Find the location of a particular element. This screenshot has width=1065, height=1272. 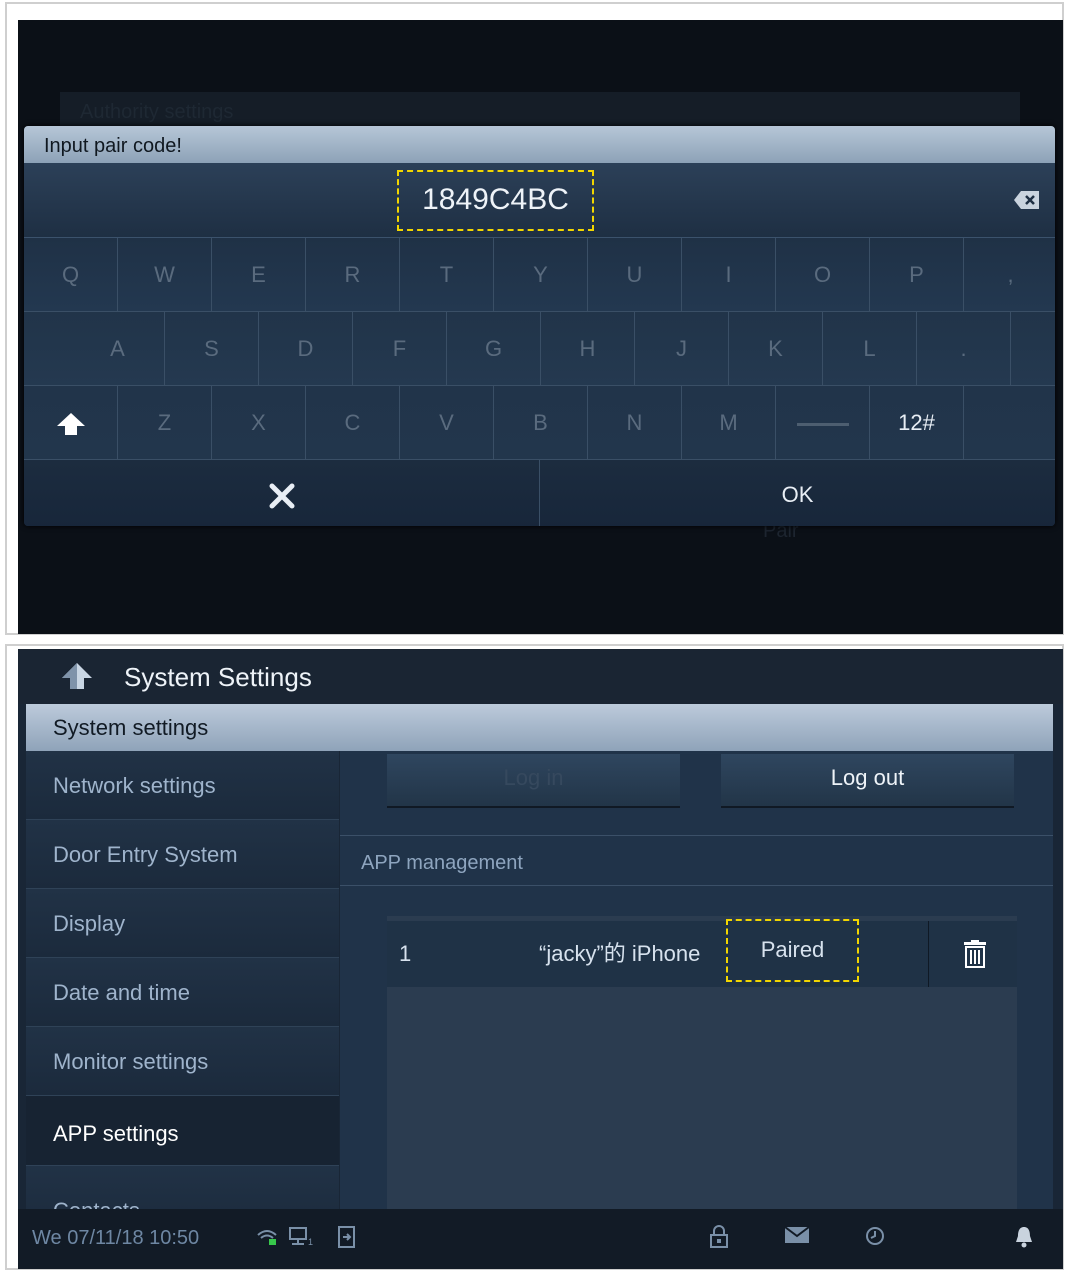

key-r2-2: D is located at coordinates (306, 348).